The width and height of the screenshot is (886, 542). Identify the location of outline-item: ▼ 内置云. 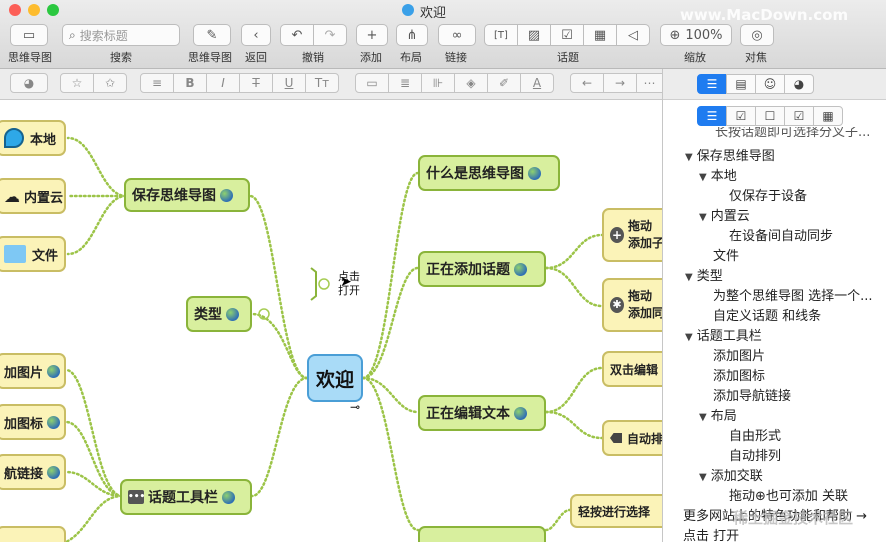
(724, 214).